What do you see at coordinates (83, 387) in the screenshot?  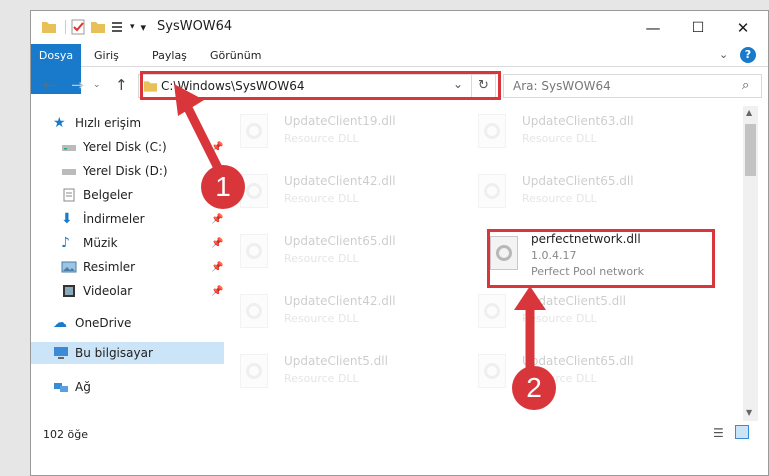 I see `sidebar-item-label: Ağ` at bounding box center [83, 387].